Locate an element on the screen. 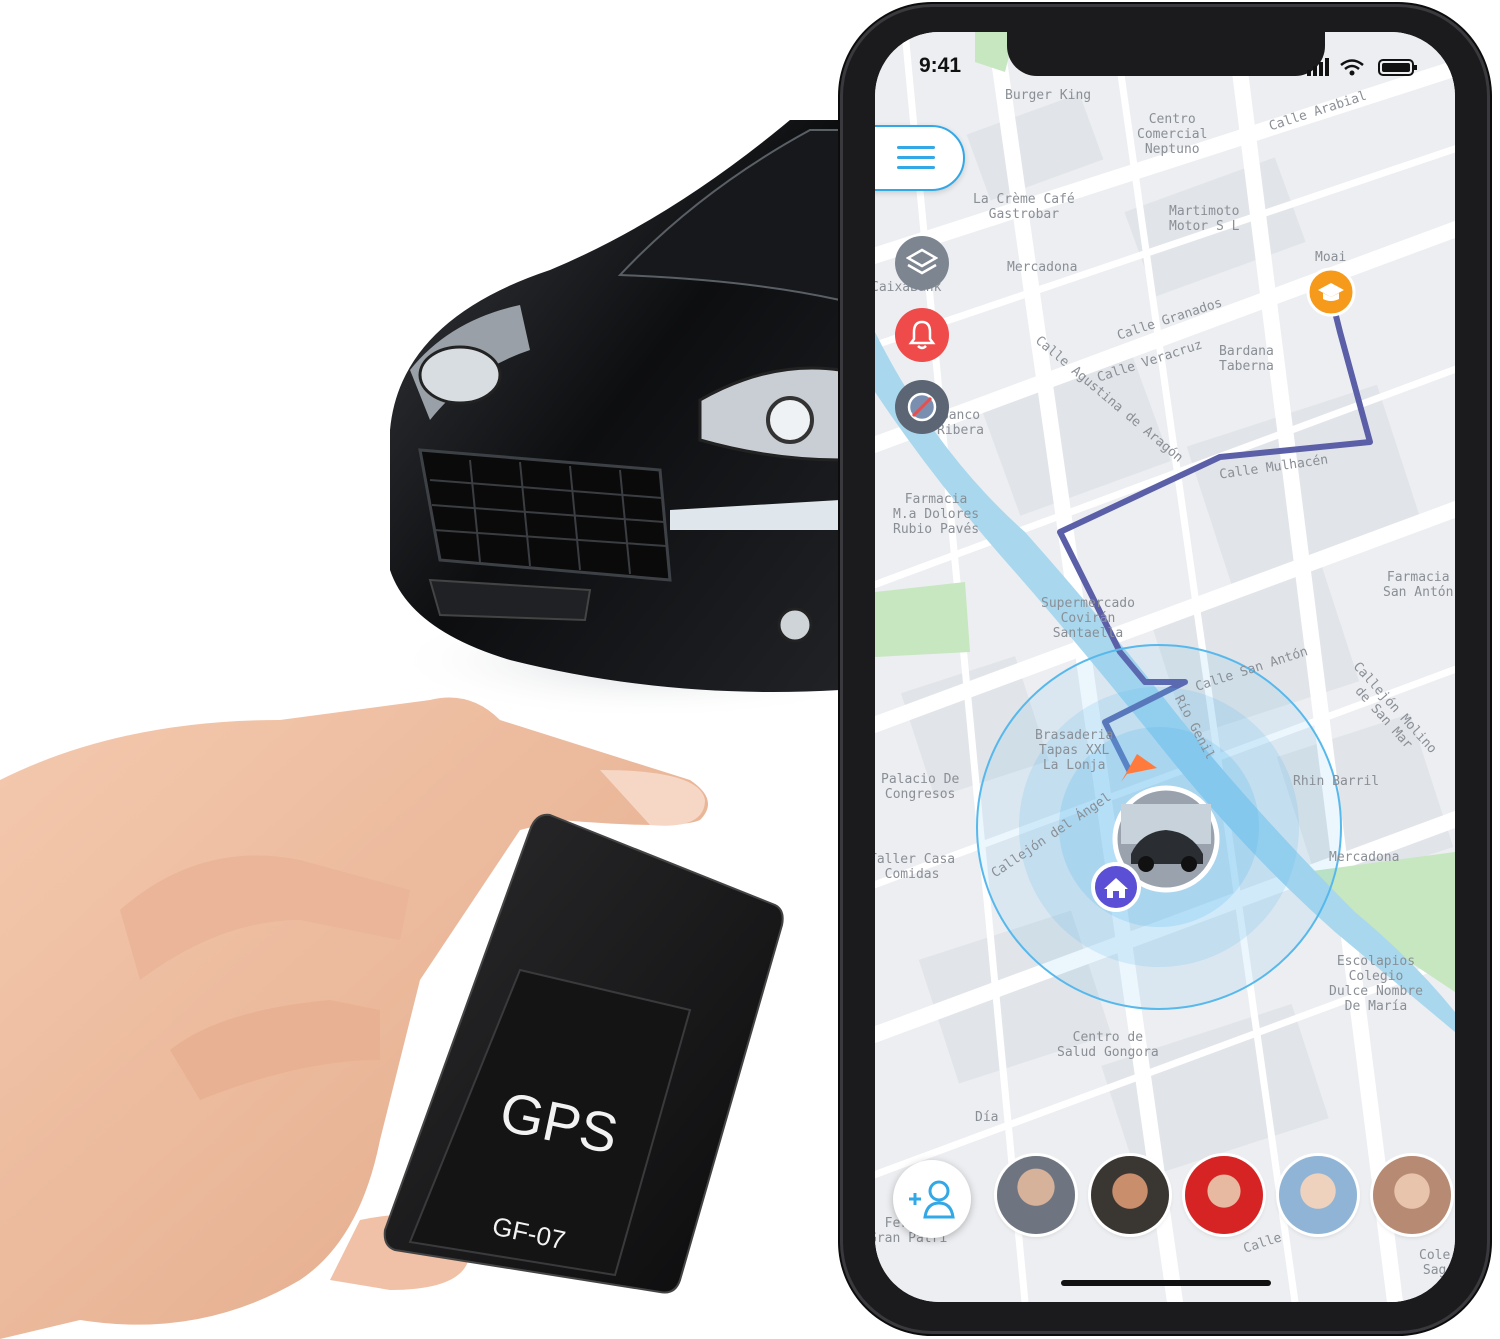 This screenshot has height=1339, width=1500. add-person-icon is located at coordinates (932, 1199).